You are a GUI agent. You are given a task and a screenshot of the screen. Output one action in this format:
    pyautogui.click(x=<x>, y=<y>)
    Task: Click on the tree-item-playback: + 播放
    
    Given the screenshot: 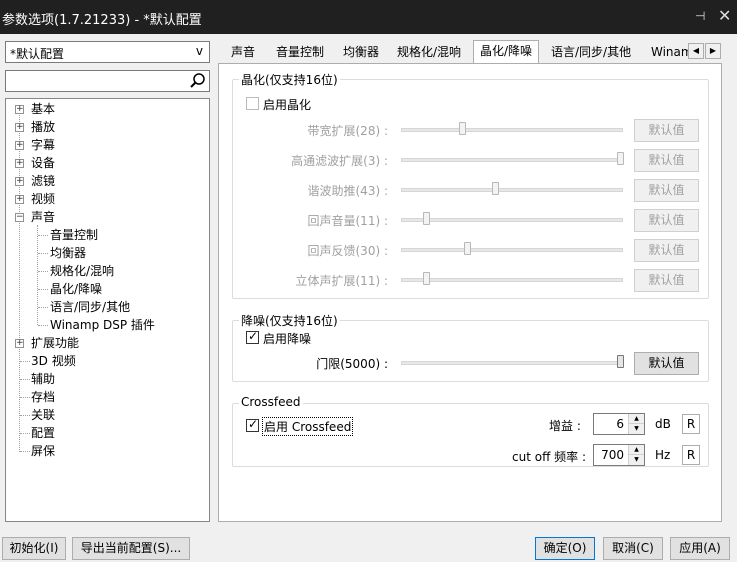 What is the action you would take?
    pyautogui.click(x=35, y=127)
    